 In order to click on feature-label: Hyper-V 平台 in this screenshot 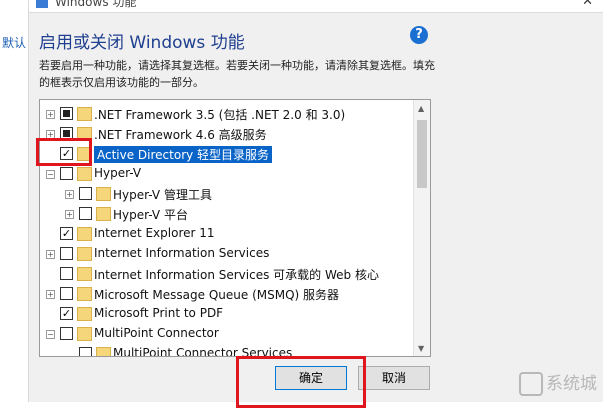, I will do `click(150, 215)`.